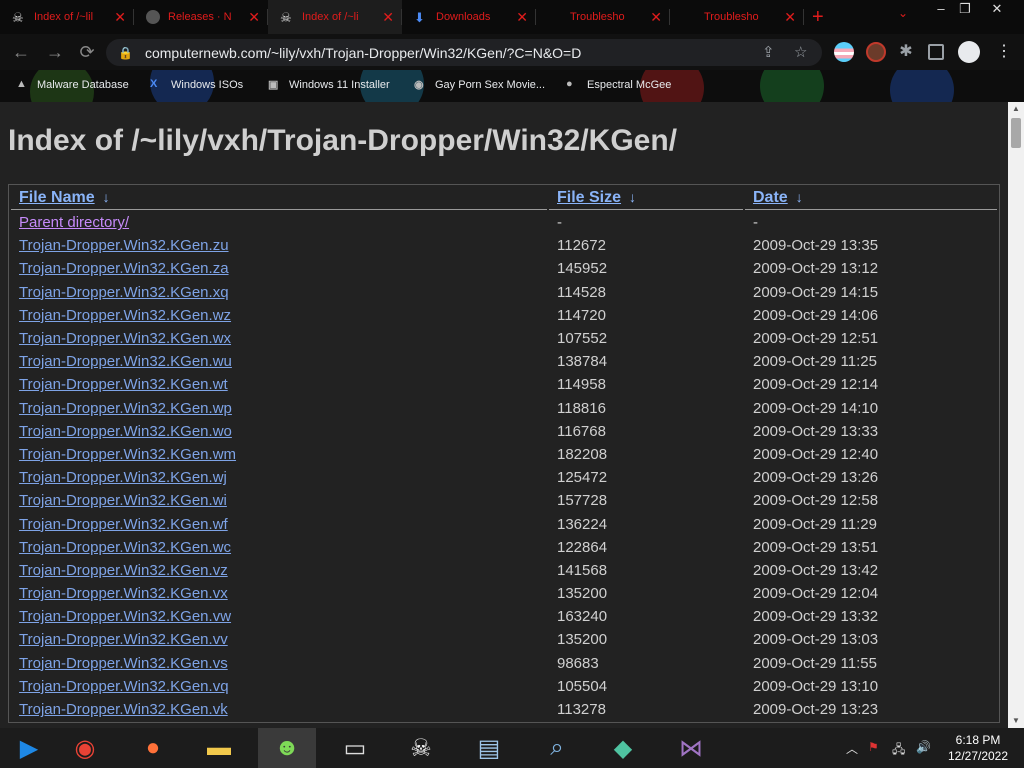 The height and width of the screenshot is (768, 1024). What do you see at coordinates (997, 9) in the screenshot?
I see `close-window-button: ✕` at bounding box center [997, 9].